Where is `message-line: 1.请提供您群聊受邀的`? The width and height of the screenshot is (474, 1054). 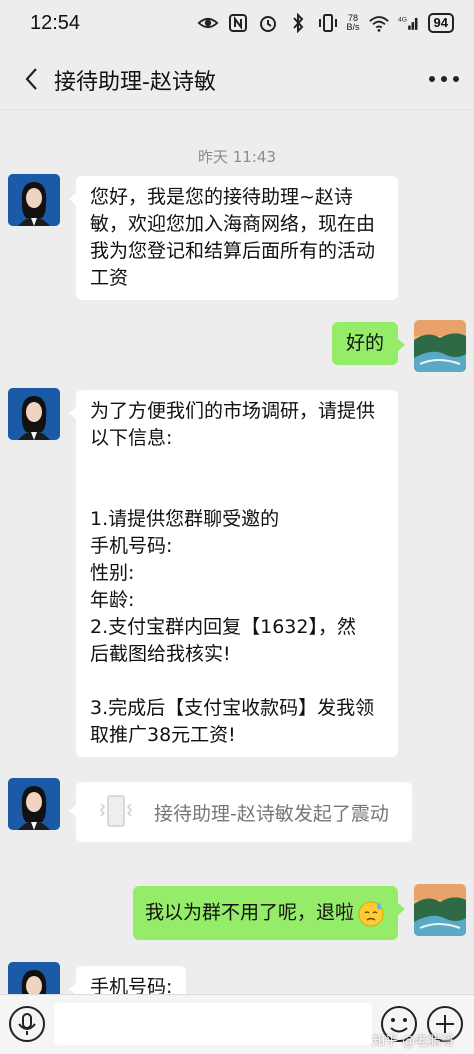
message-line: 1.请提供您群聊受邀的 is located at coordinates (185, 519).